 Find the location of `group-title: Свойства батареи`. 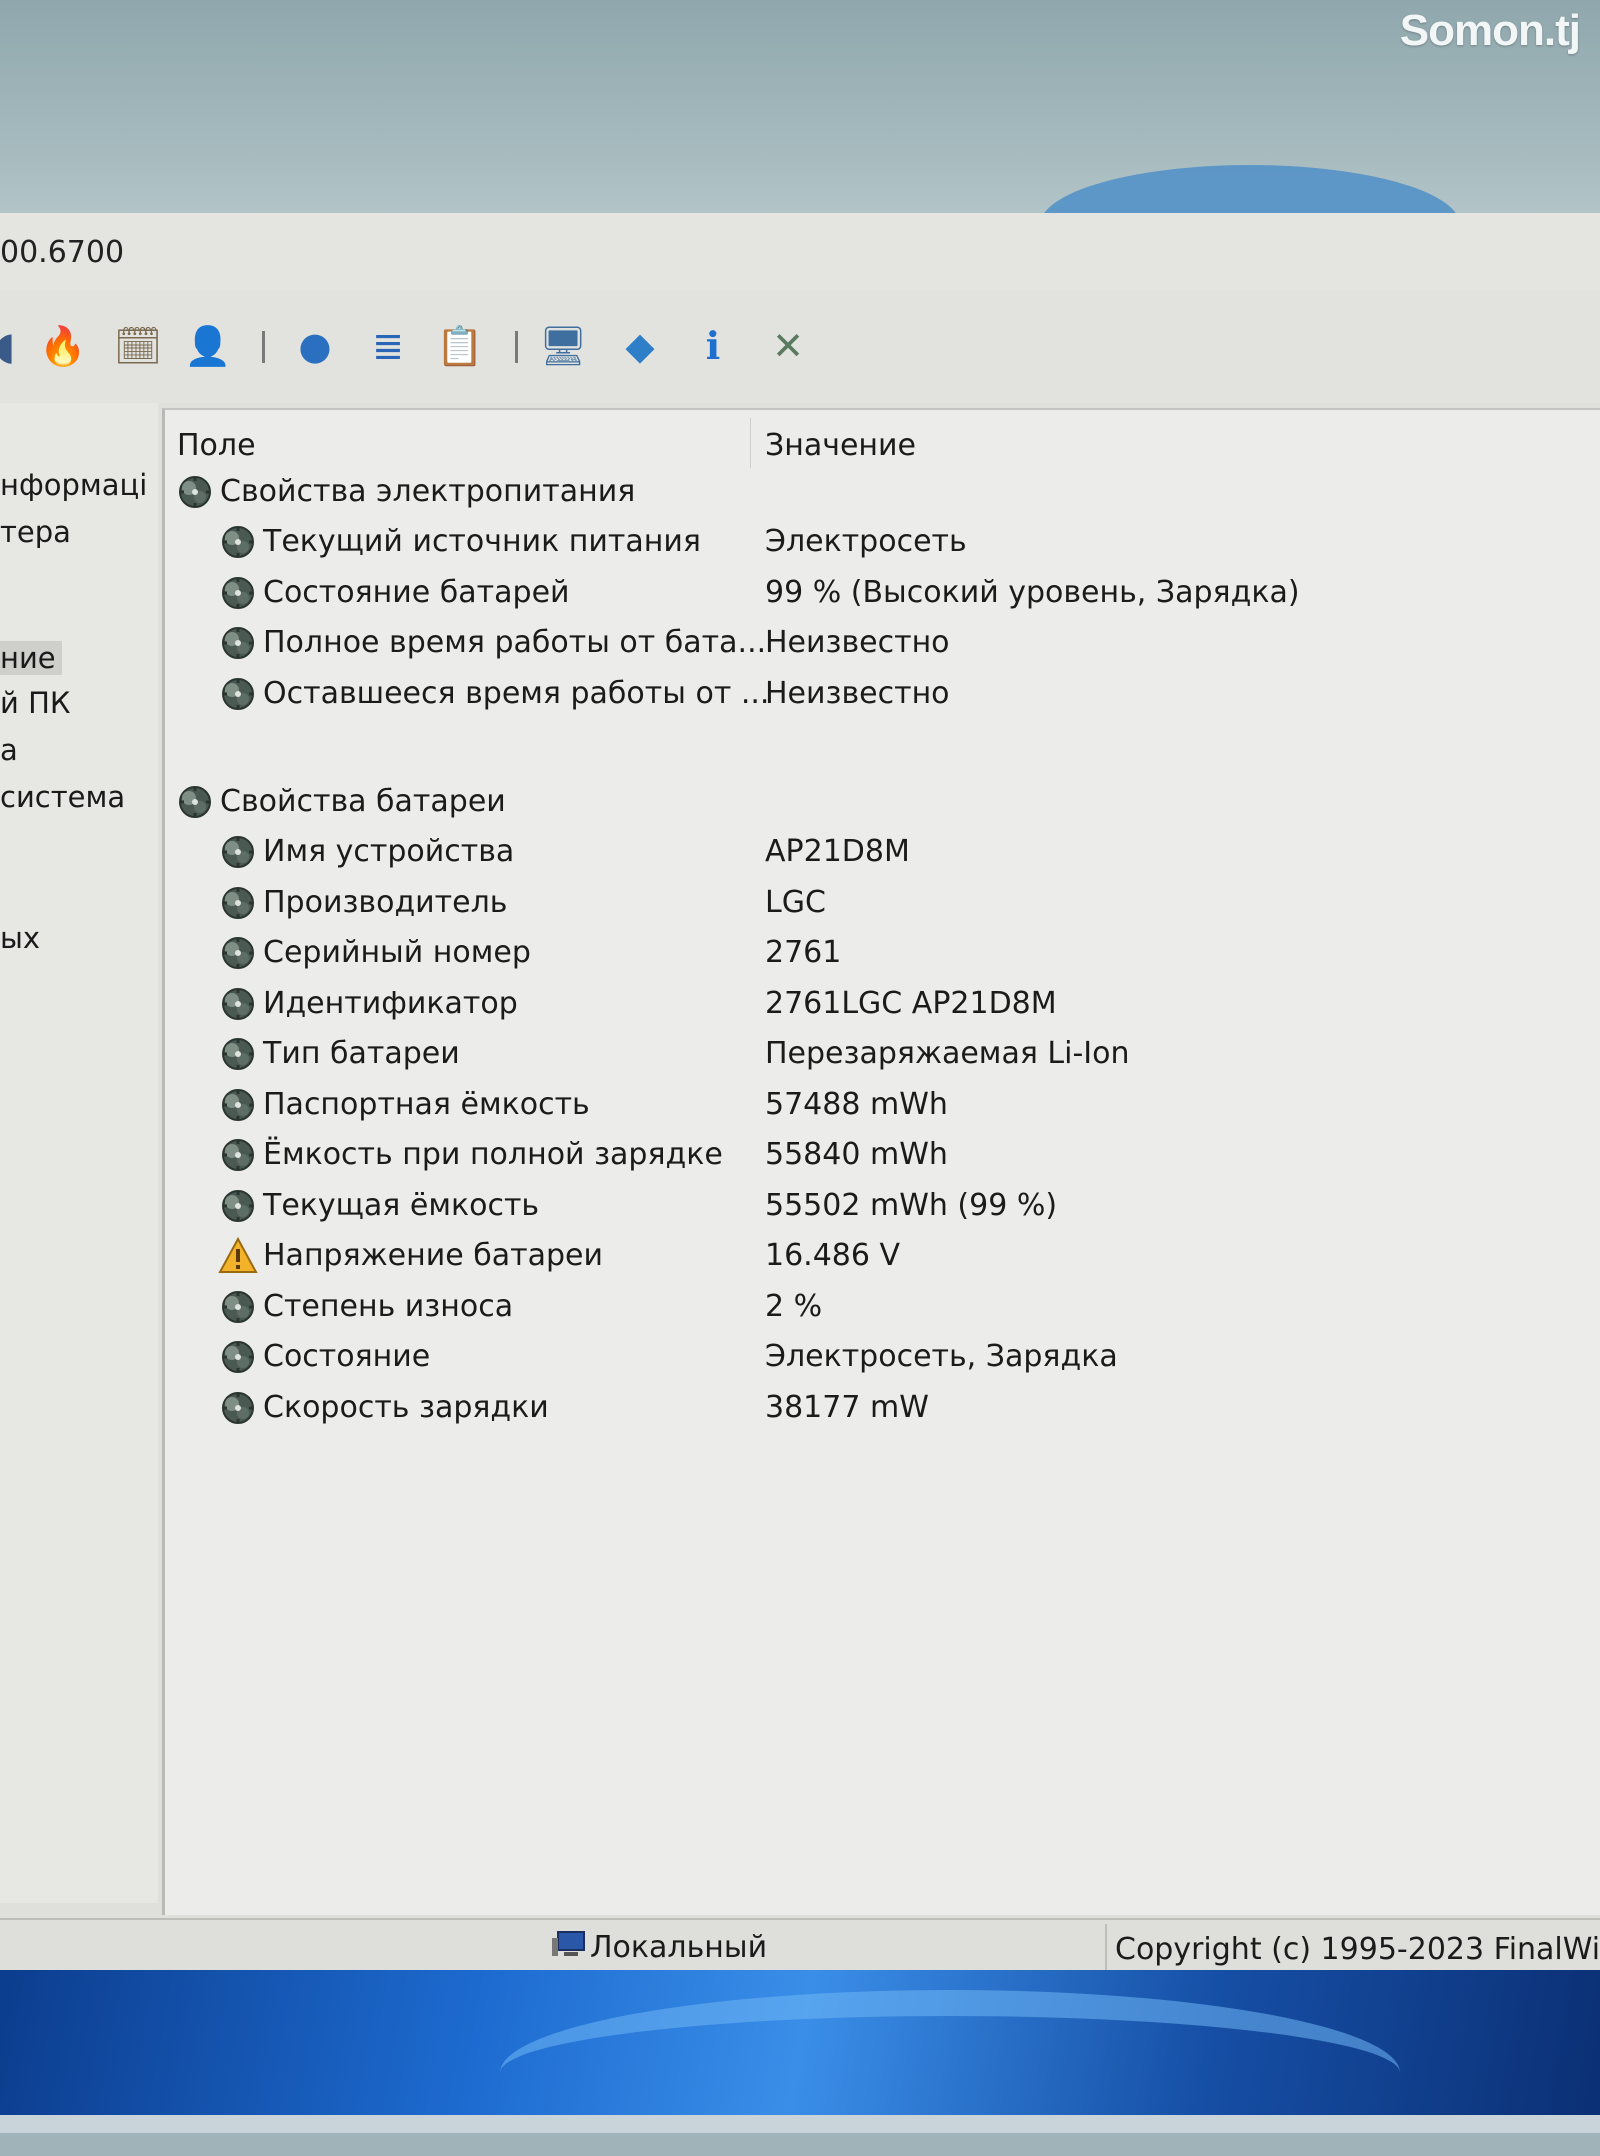

group-title: Свойства батареи is located at coordinates (363, 801).